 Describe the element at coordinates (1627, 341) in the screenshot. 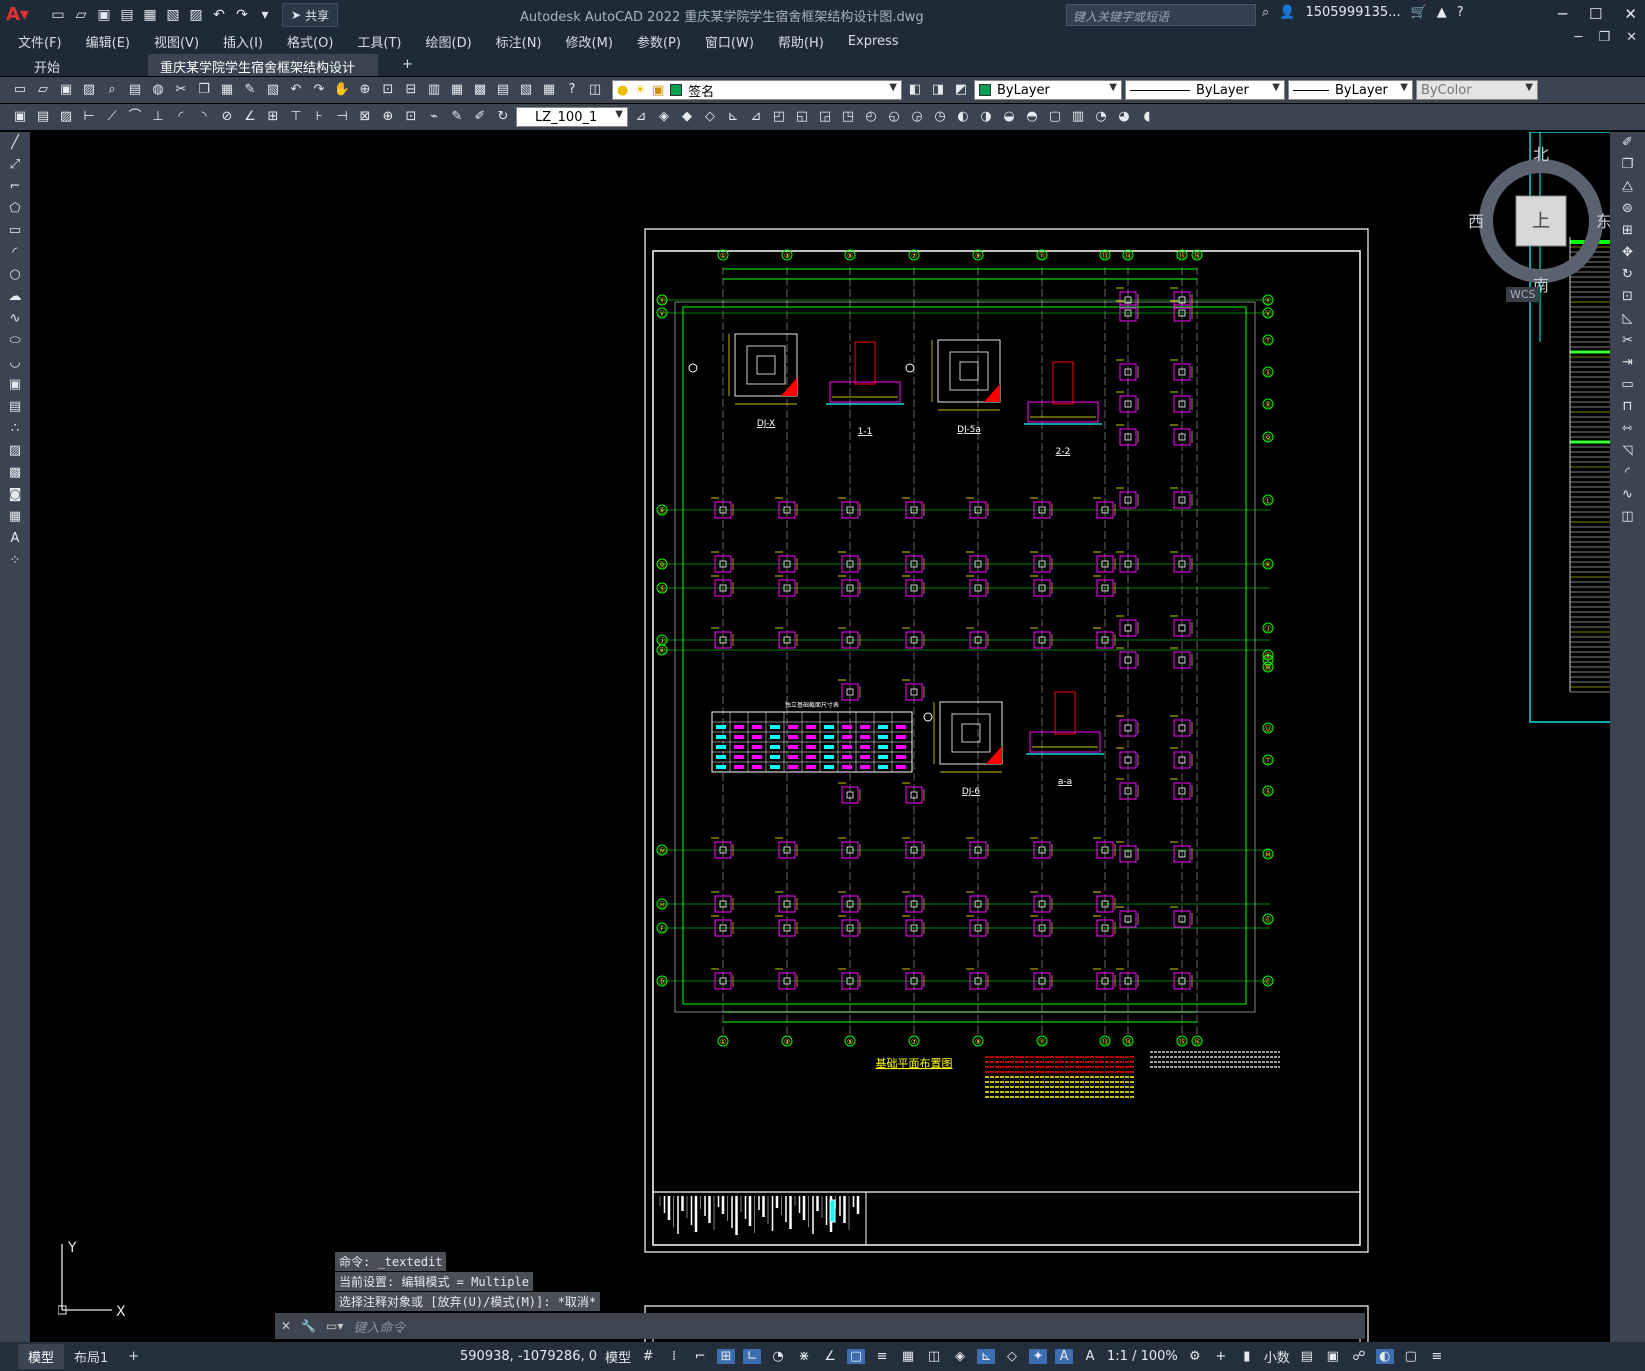

I see `trim-icon: ✂` at that location.